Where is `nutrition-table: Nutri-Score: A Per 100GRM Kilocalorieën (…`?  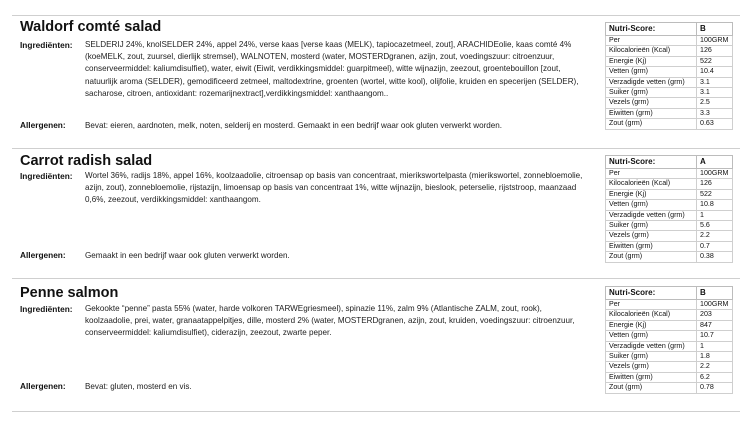
nutrition-table: Nutri-Score: A Per 100GRM Kilocalorieën (… is located at coordinates (669, 209).